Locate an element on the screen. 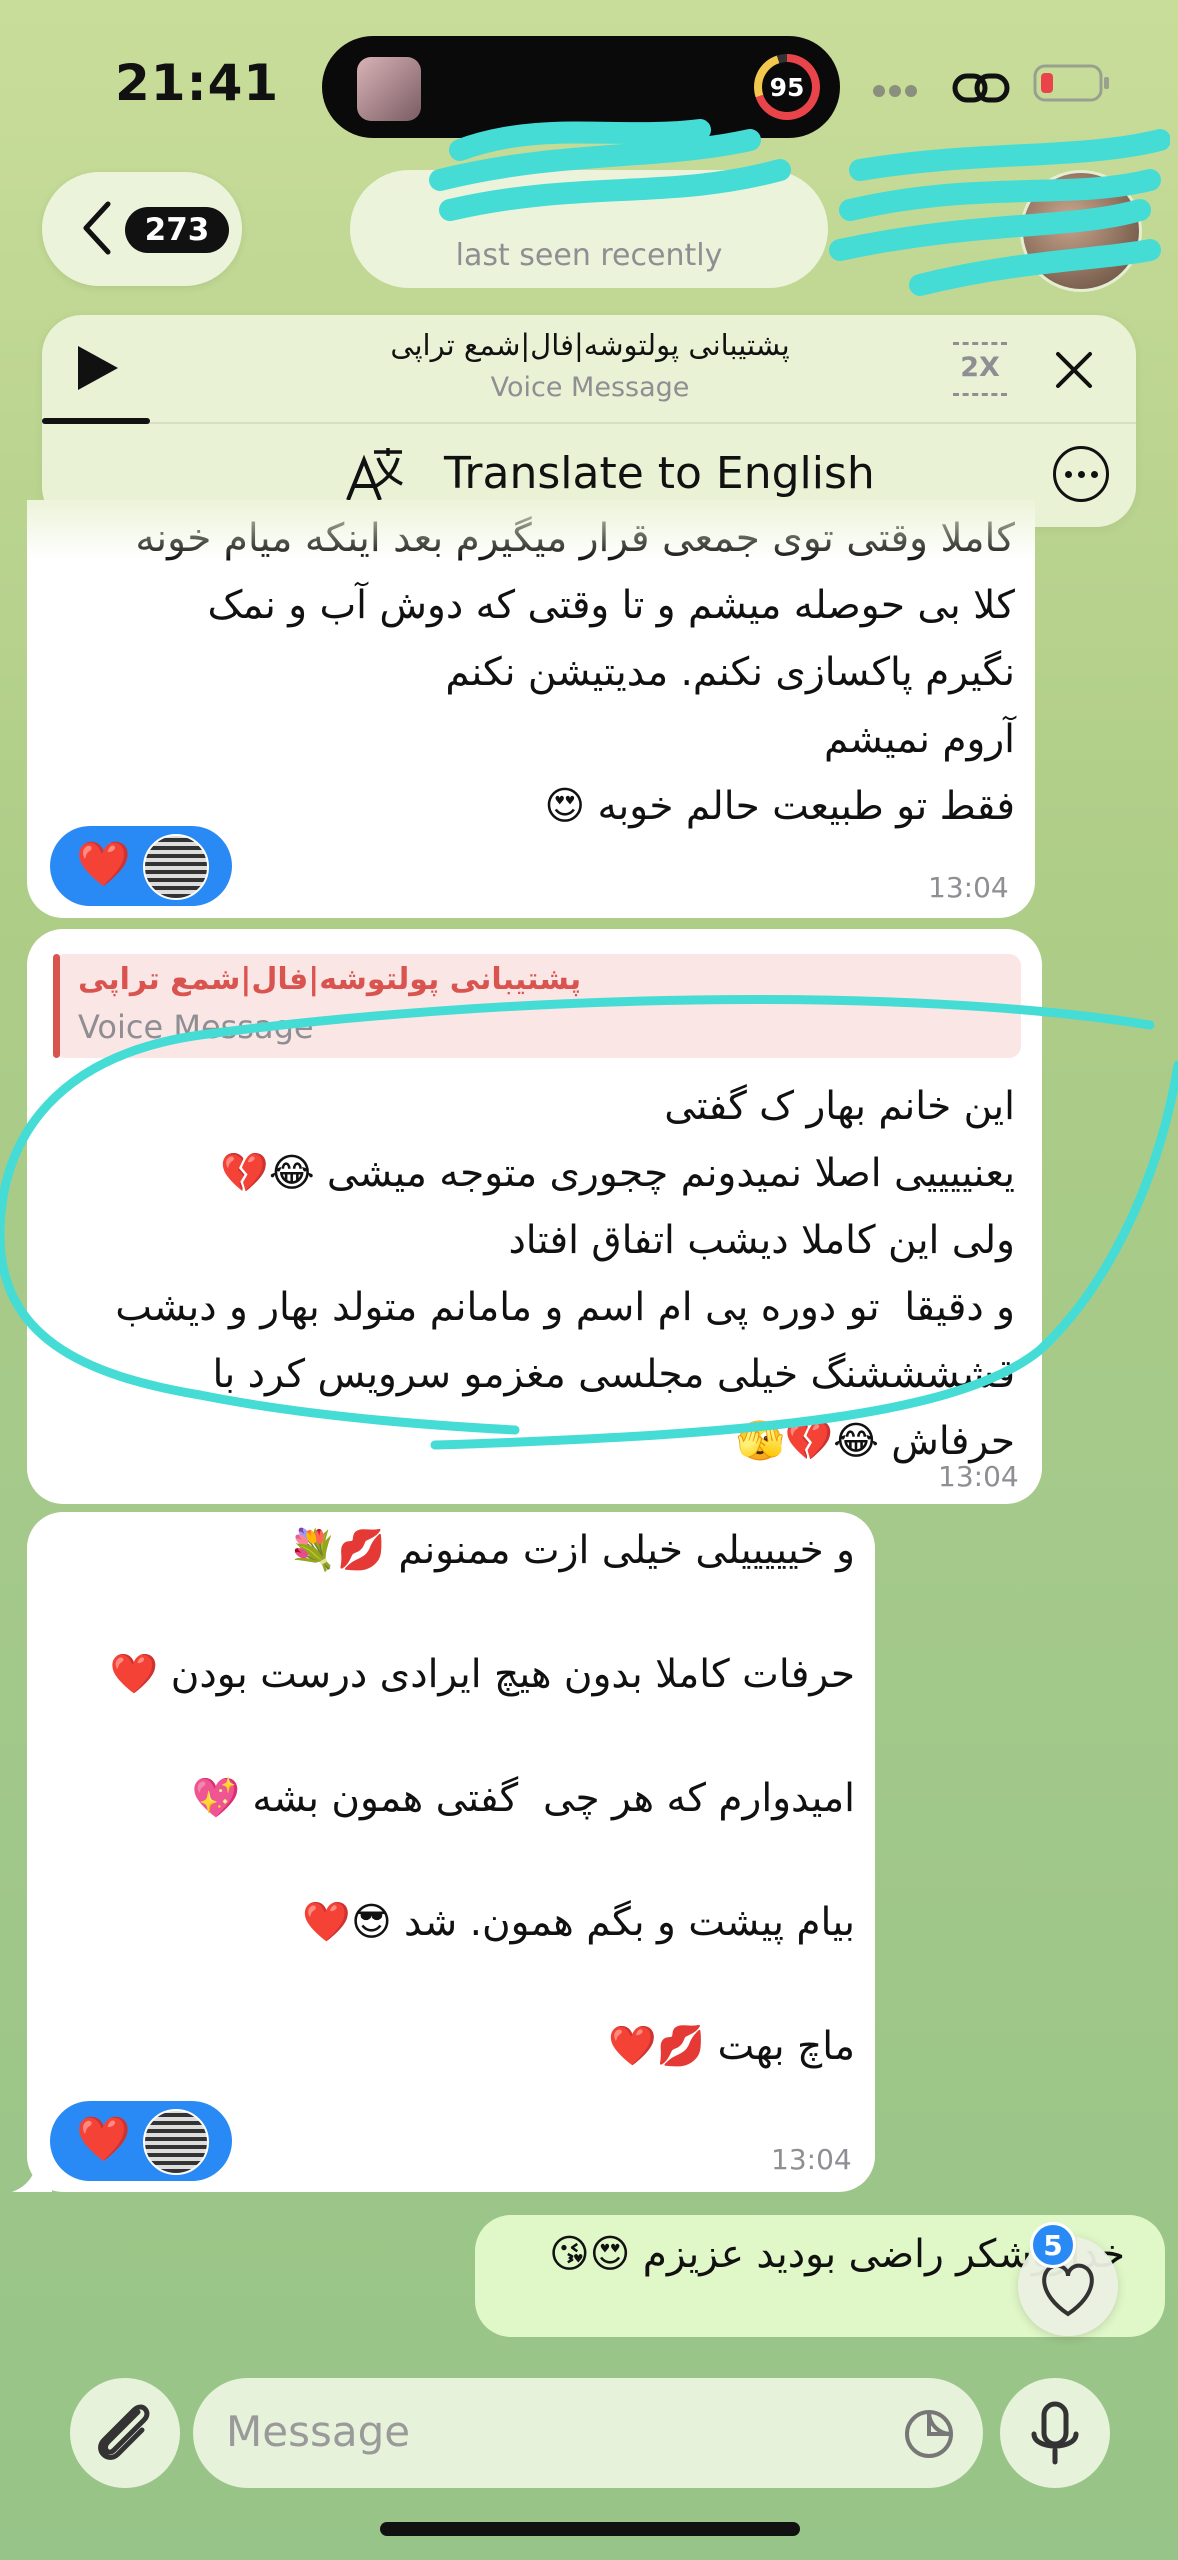 The width and height of the screenshot is (1178, 2560). close-icon is located at coordinates (1074, 370).